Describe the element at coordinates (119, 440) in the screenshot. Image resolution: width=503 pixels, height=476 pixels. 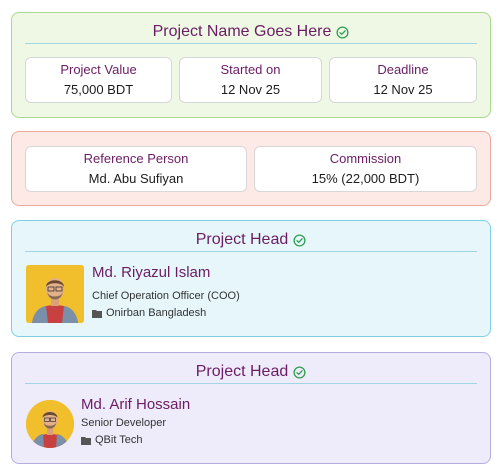
I see `organization-name: QBit Tech` at that location.